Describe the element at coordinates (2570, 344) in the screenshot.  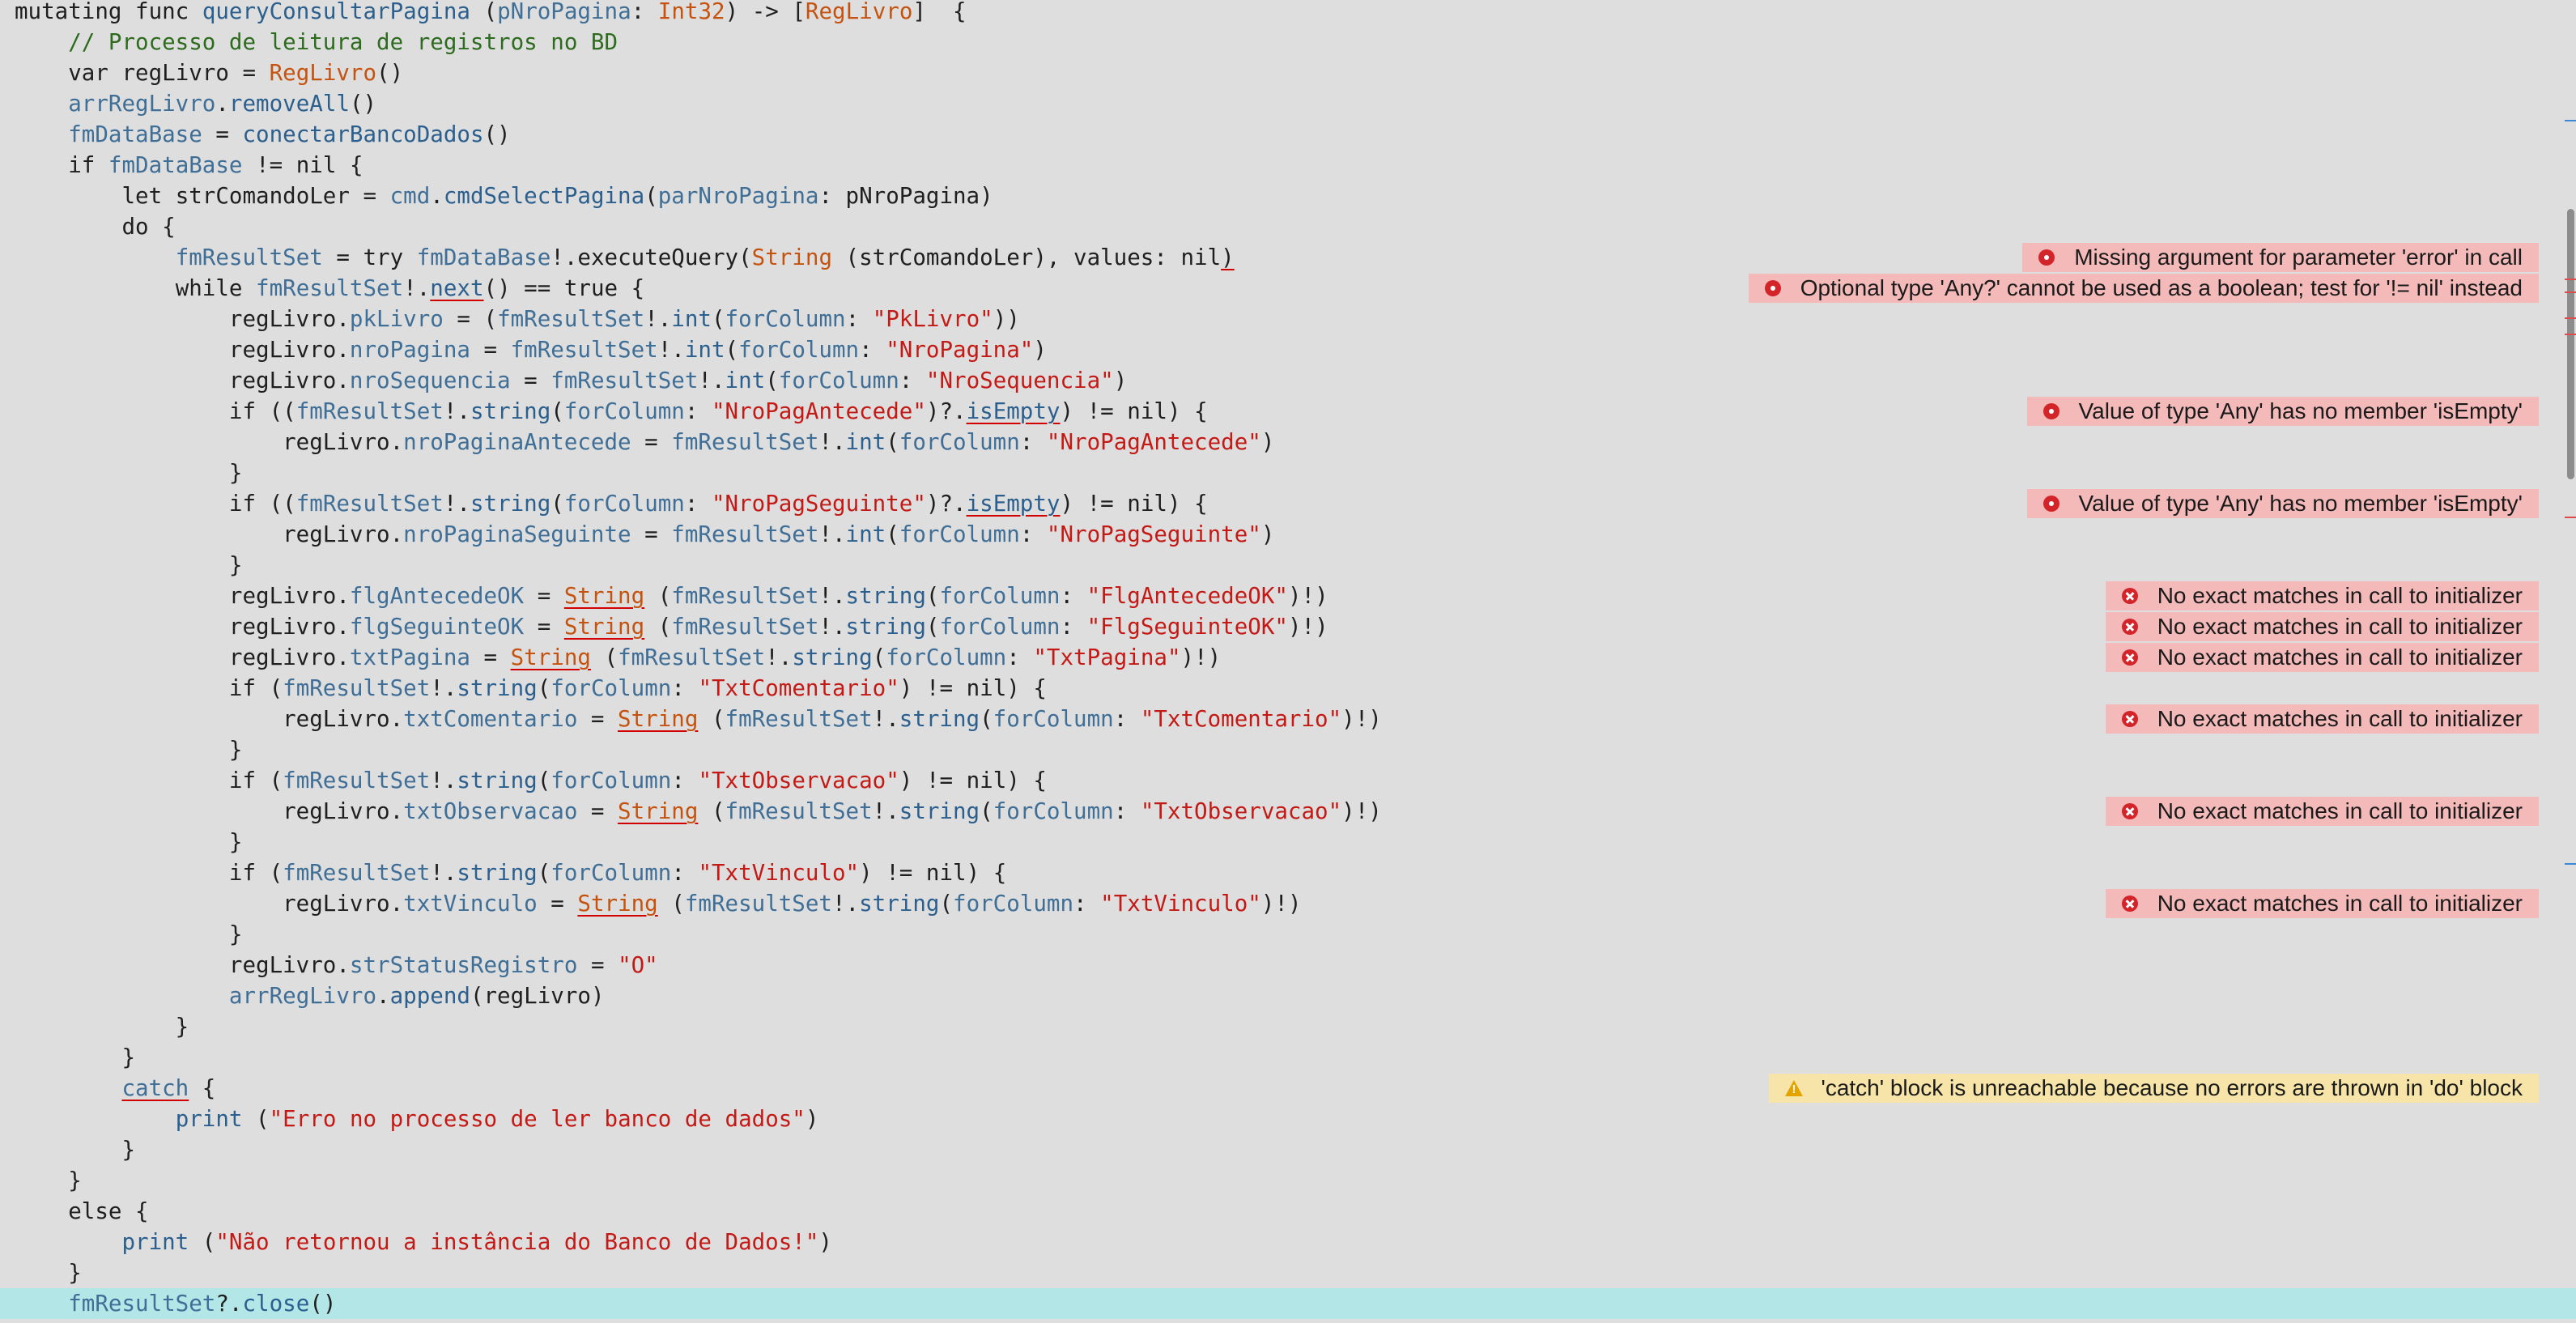
I see `scrollbar-thumb` at that location.